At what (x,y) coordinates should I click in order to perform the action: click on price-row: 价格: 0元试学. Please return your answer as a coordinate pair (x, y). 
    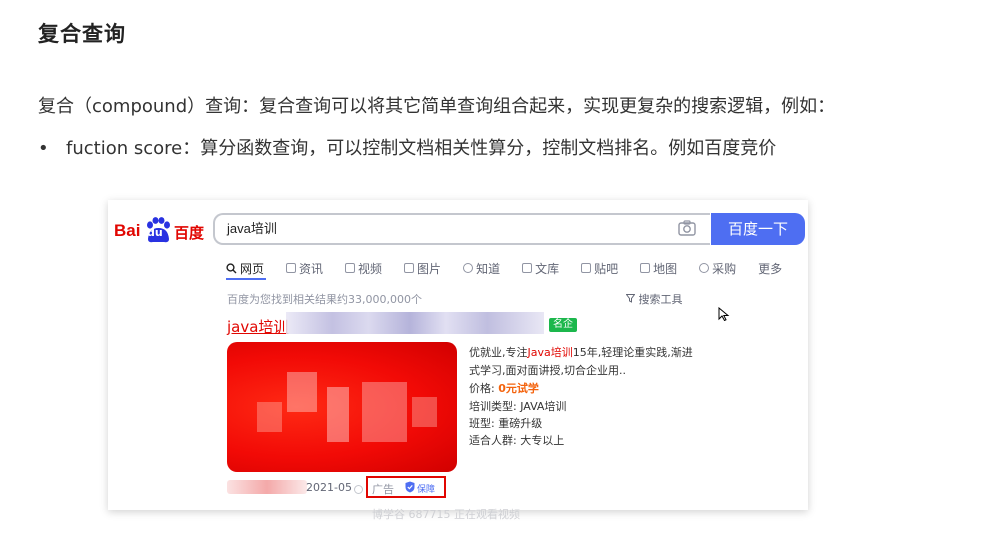
    Looking at the image, I should click on (504, 388).